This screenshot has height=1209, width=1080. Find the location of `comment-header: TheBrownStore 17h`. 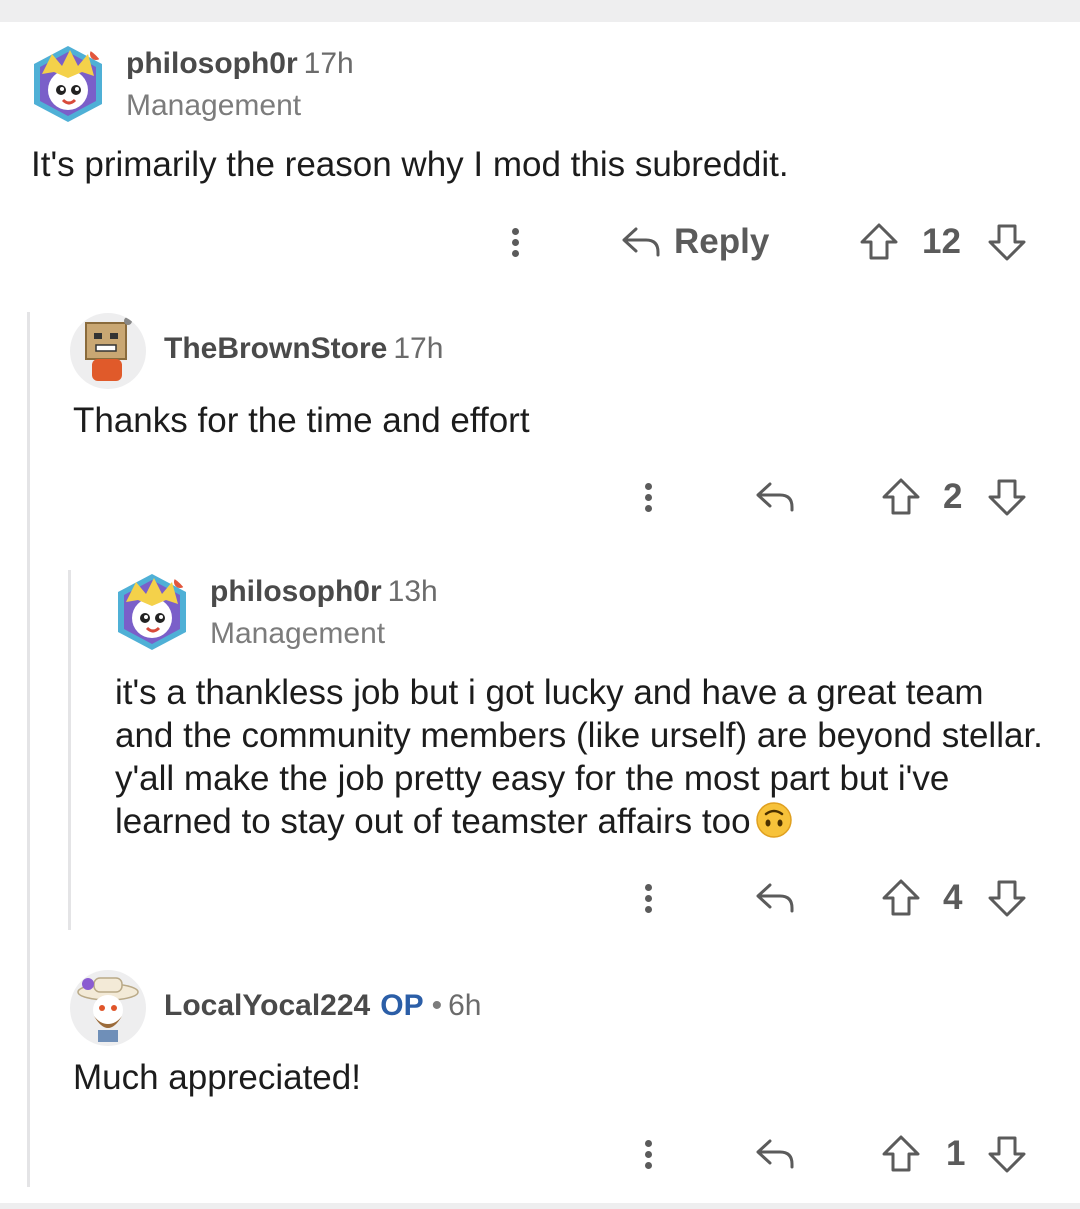

comment-header: TheBrownStore 17h is located at coordinates (256, 351).